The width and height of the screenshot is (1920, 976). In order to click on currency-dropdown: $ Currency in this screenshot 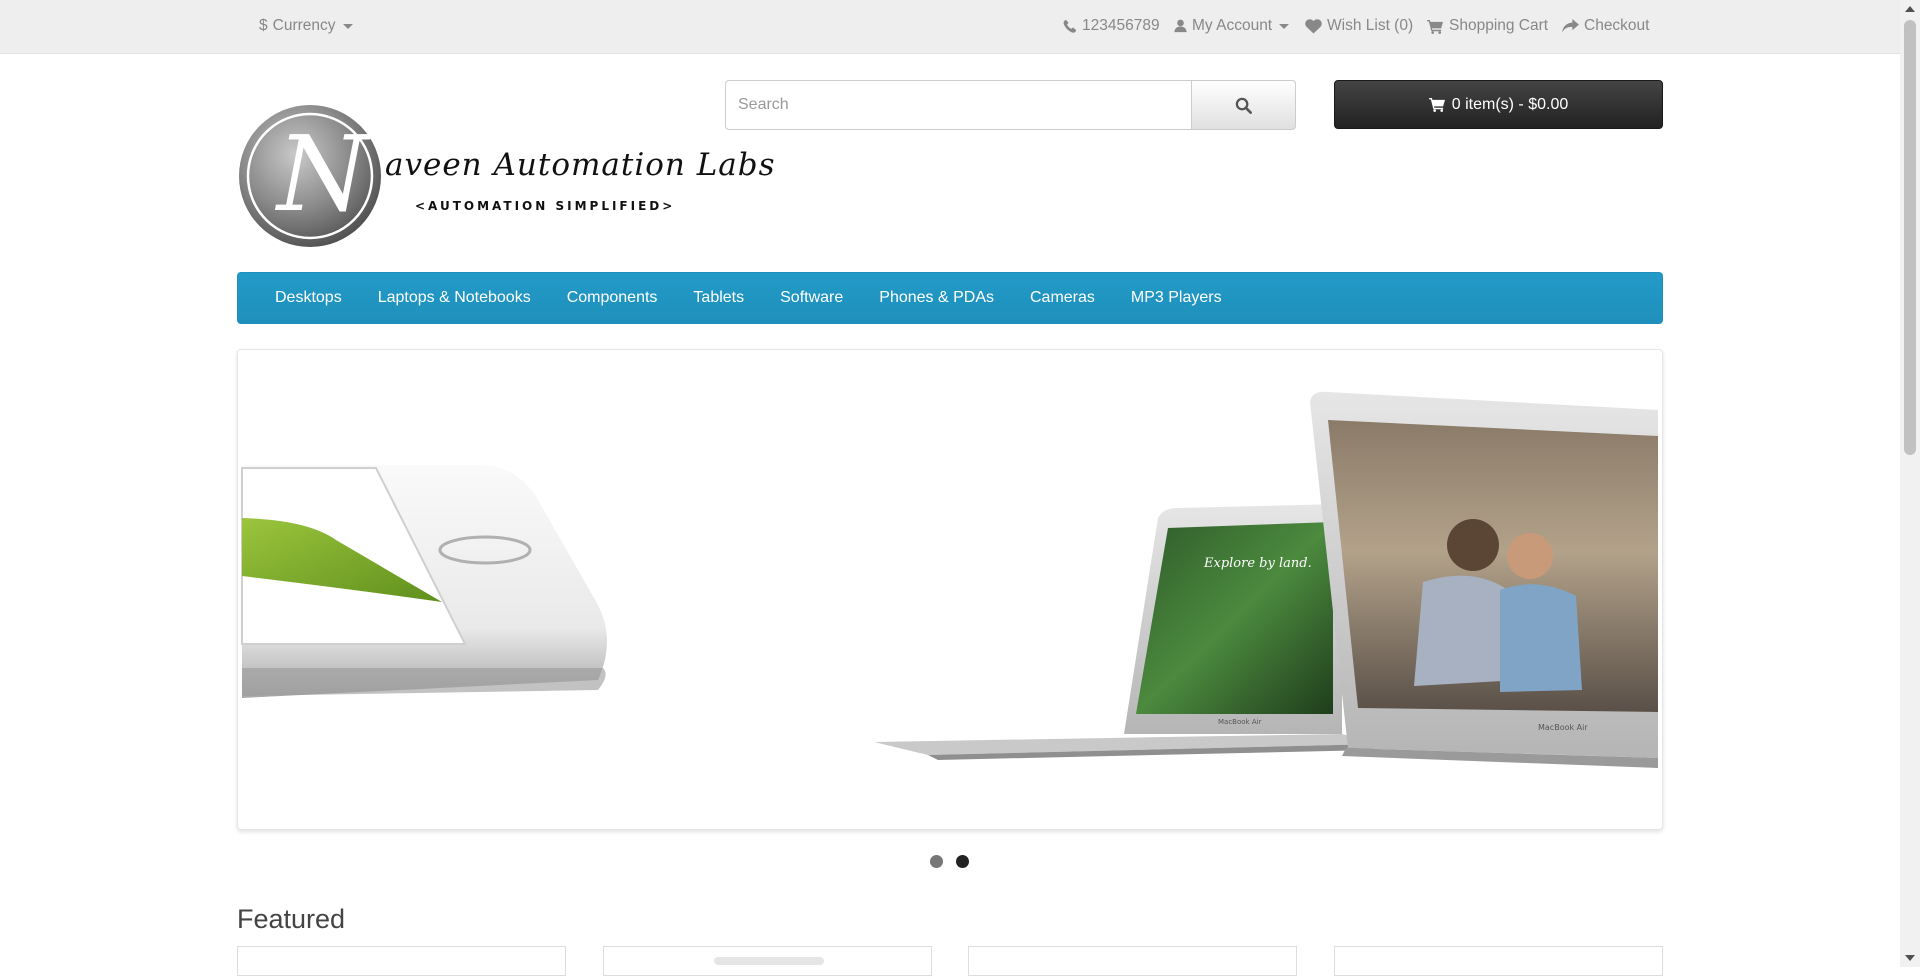, I will do `click(306, 26)`.